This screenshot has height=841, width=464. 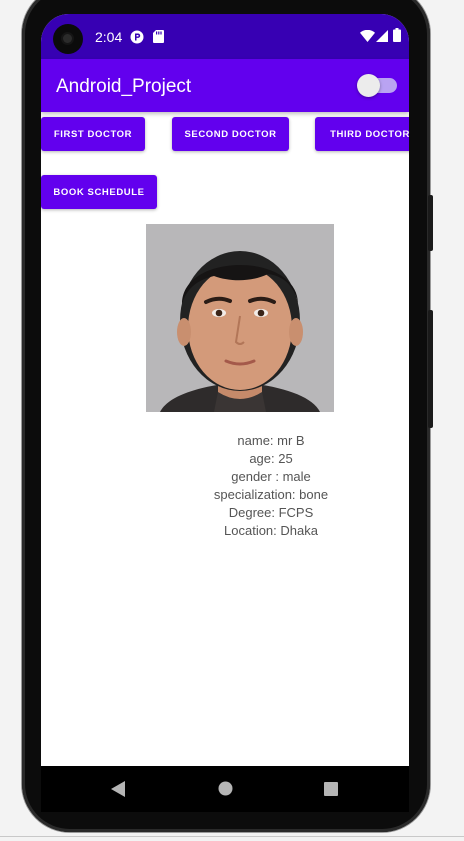 I want to click on first-doctor-button: FIRST DOCTOR, so click(x=93, y=134).